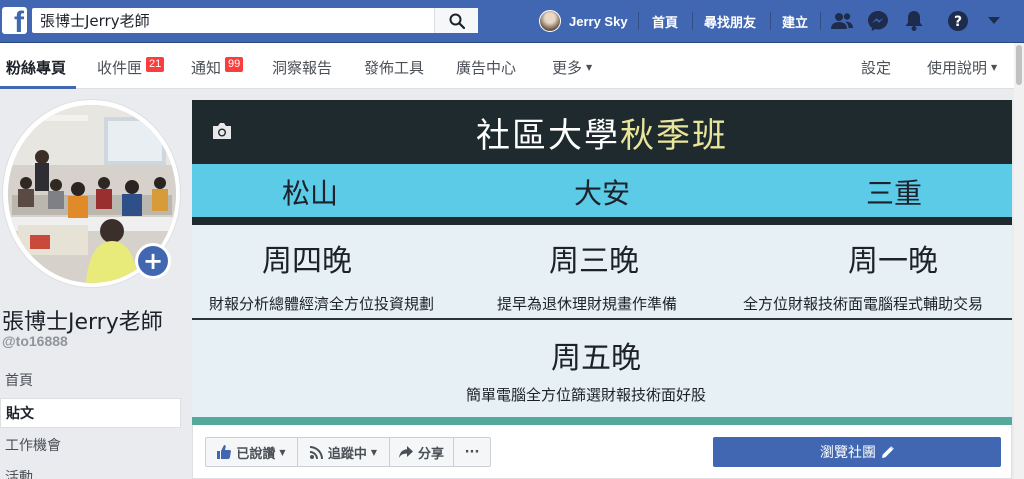 Image resolution: width=1024 pixels, height=479 pixels. What do you see at coordinates (602, 421) in the screenshot?
I see `cover-footer-strip` at bounding box center [602, 421].